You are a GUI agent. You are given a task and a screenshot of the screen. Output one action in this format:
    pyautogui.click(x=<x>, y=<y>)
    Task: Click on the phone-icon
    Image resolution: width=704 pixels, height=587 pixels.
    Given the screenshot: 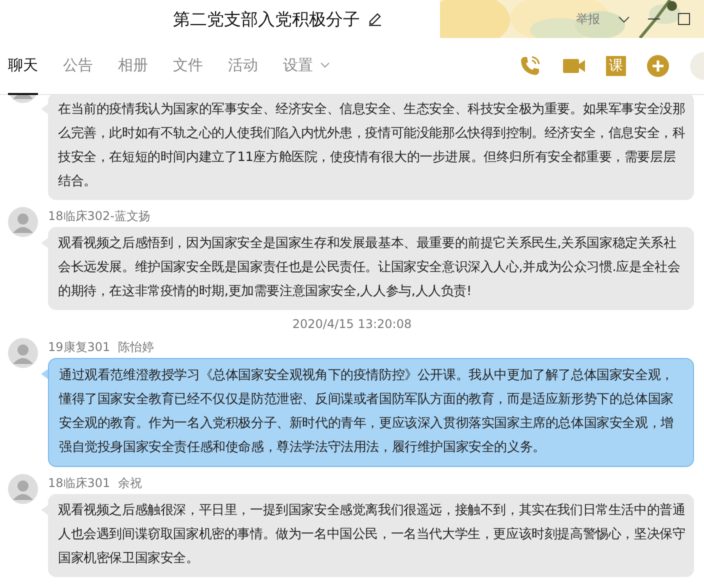 What is the action you would take?
    pyautogui.click(x=530, y=66)
    